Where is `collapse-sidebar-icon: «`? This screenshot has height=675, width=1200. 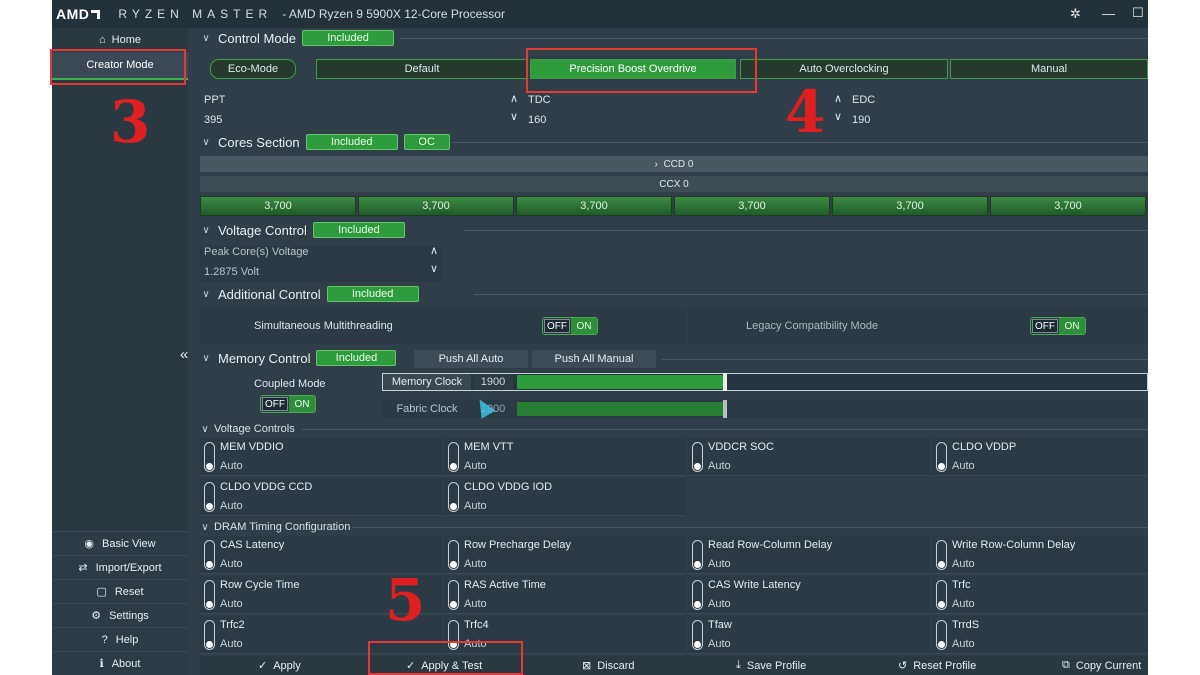
collapse-sidebar-icon: « is located at coordinates (184, 354).